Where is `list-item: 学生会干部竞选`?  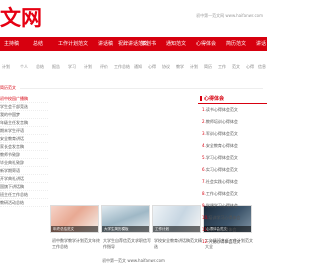 list-item: 学生会干部竞选 is located at coordinates (24, 107).